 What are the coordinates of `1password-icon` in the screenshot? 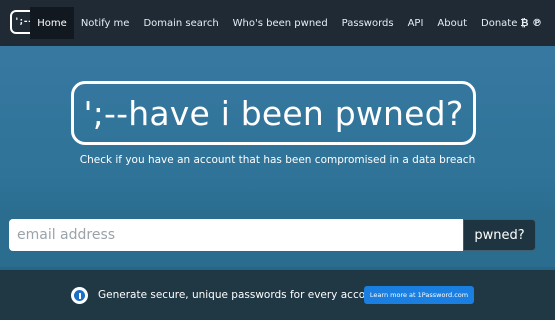 It's located at (79, 295).